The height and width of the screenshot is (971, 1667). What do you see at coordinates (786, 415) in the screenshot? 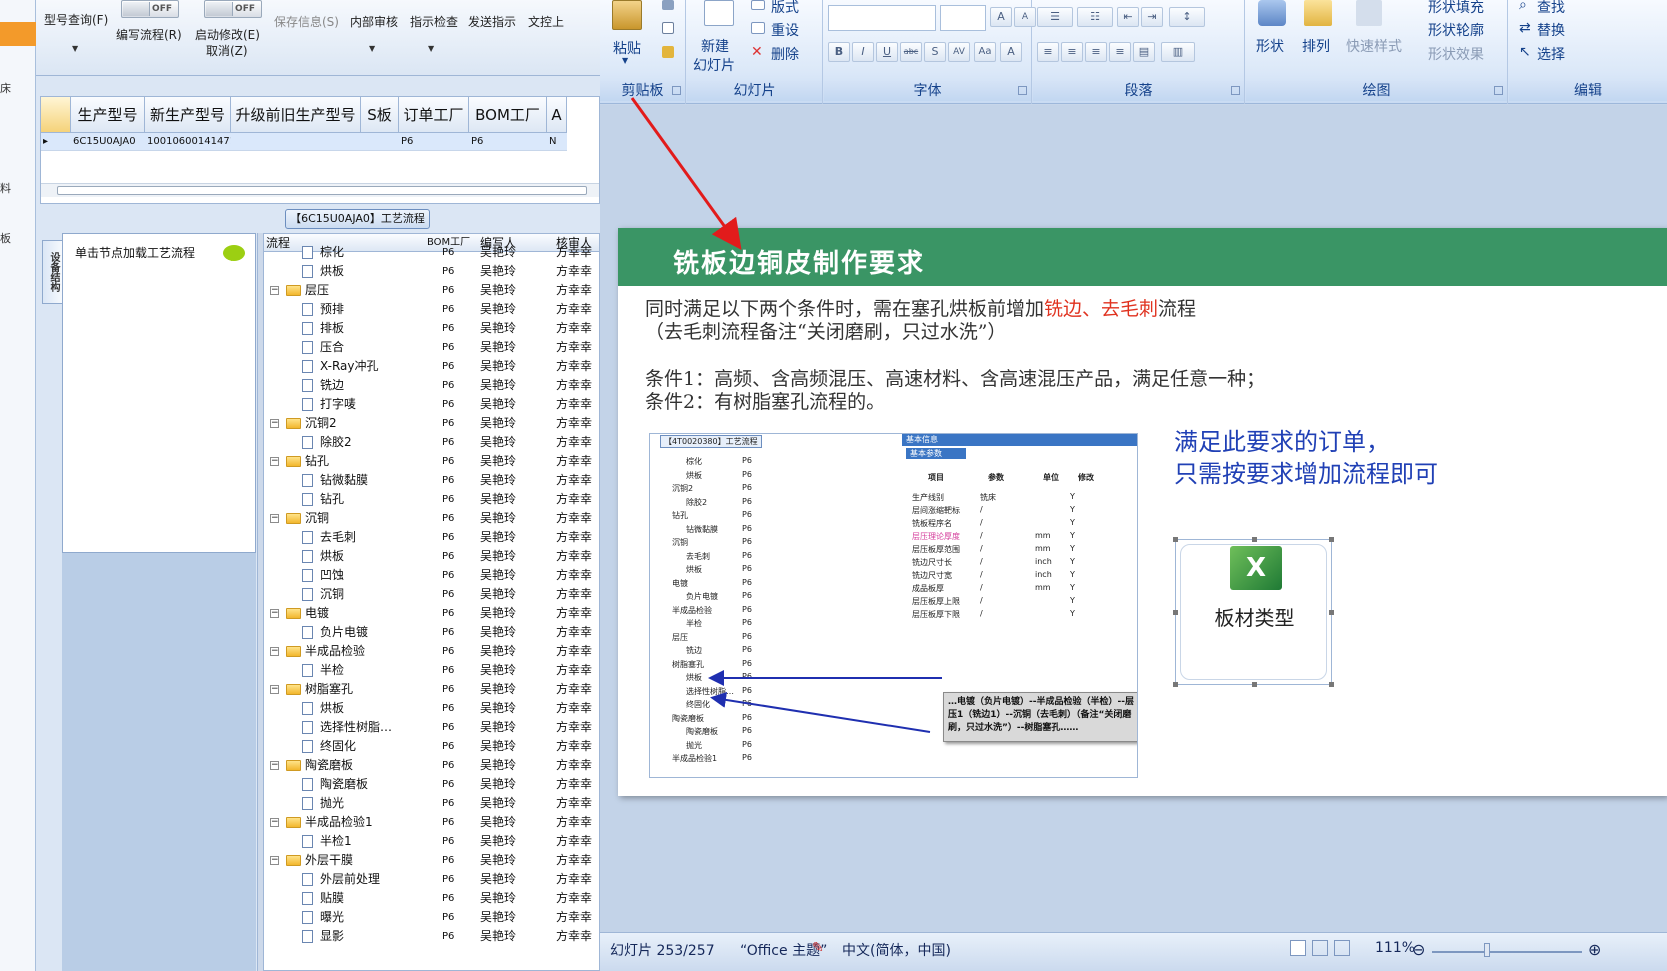
I see `annotation-arrows` at bounding box center [786, 415].